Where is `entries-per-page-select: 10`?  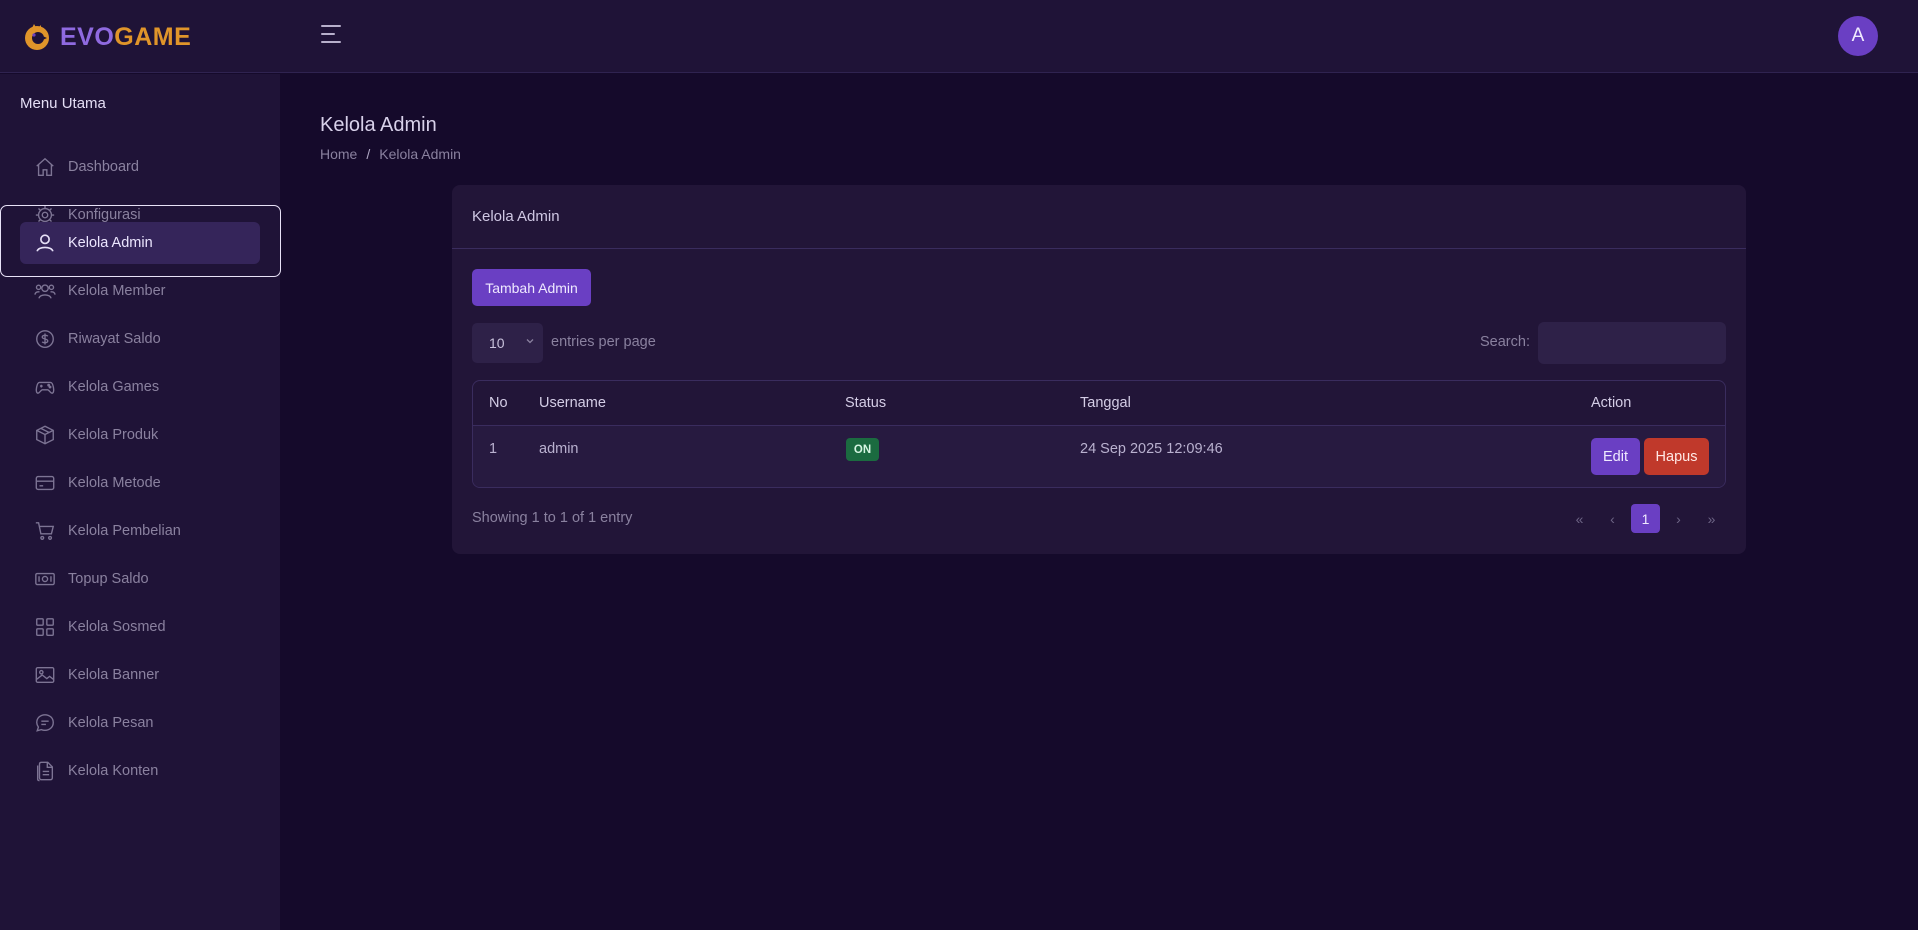
entries-per-page-select: 10 is located at coordinates (507, 343).